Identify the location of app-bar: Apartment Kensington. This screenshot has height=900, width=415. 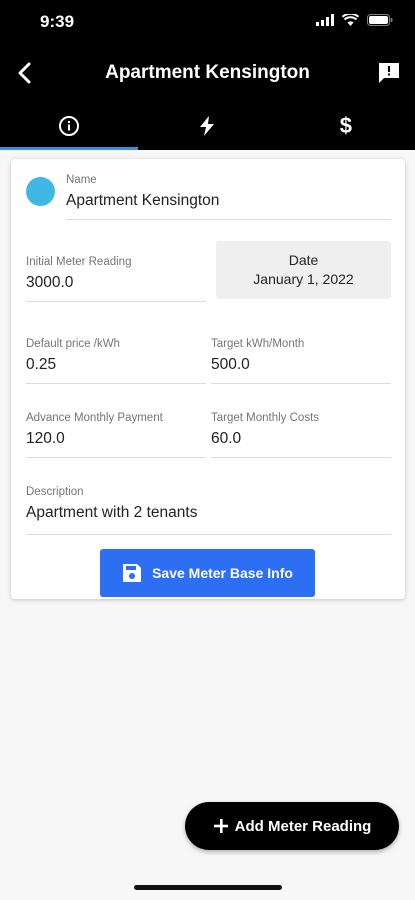
(207, 73).